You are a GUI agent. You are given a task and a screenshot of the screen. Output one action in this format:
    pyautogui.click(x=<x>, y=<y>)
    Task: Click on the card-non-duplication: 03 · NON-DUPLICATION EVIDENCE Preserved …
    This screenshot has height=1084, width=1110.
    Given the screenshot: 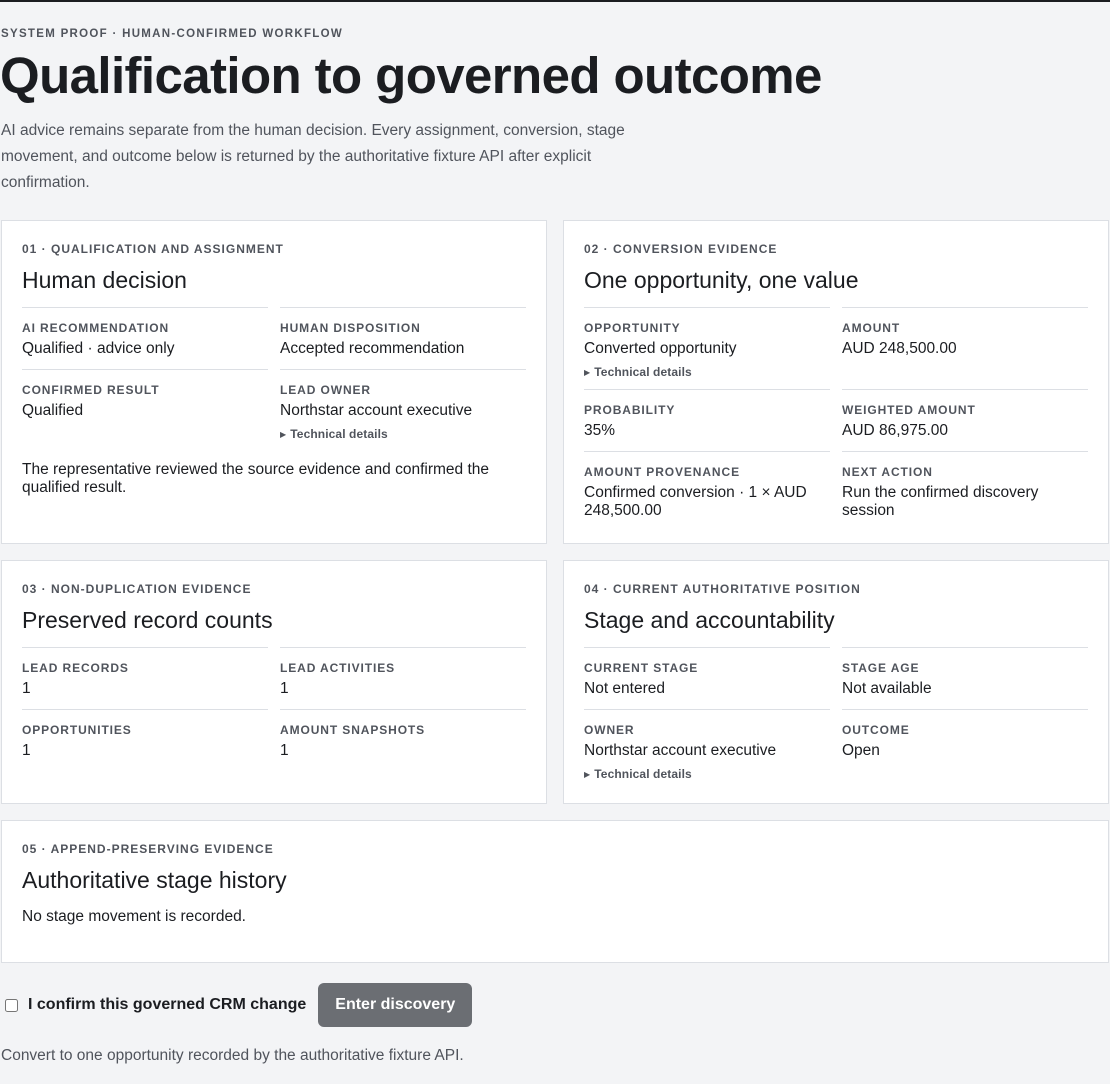 What is the action you would take?
    pyautogui.click(x=274, y=682)
    